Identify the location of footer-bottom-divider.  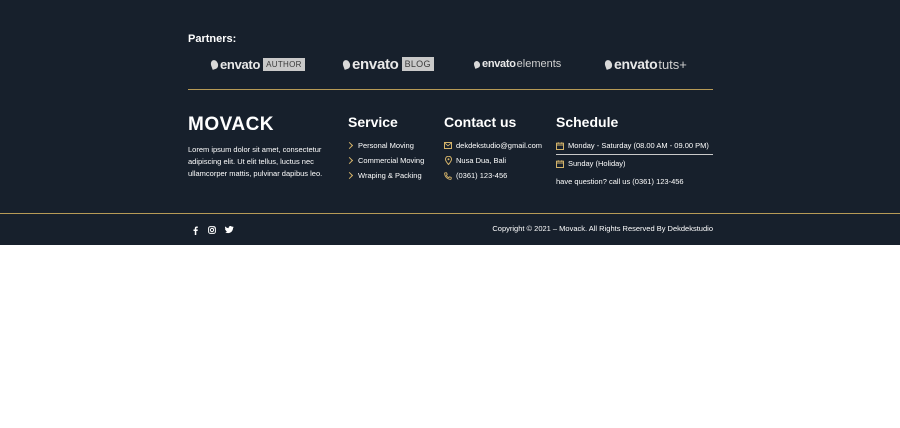
(450, 213).